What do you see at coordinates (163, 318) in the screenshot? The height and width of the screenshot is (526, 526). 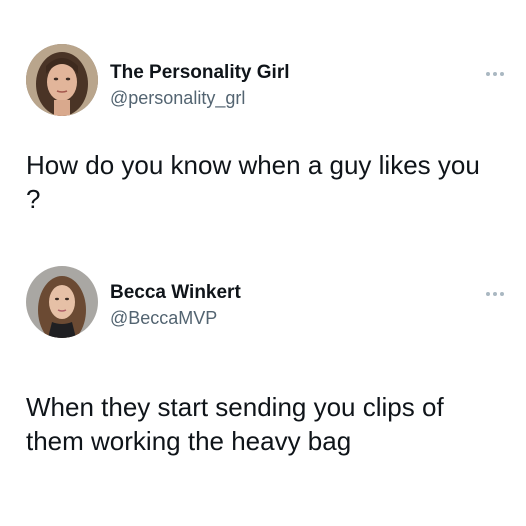 I see `user-handle: @BeccaMVP` at bounding box center [163, 318].